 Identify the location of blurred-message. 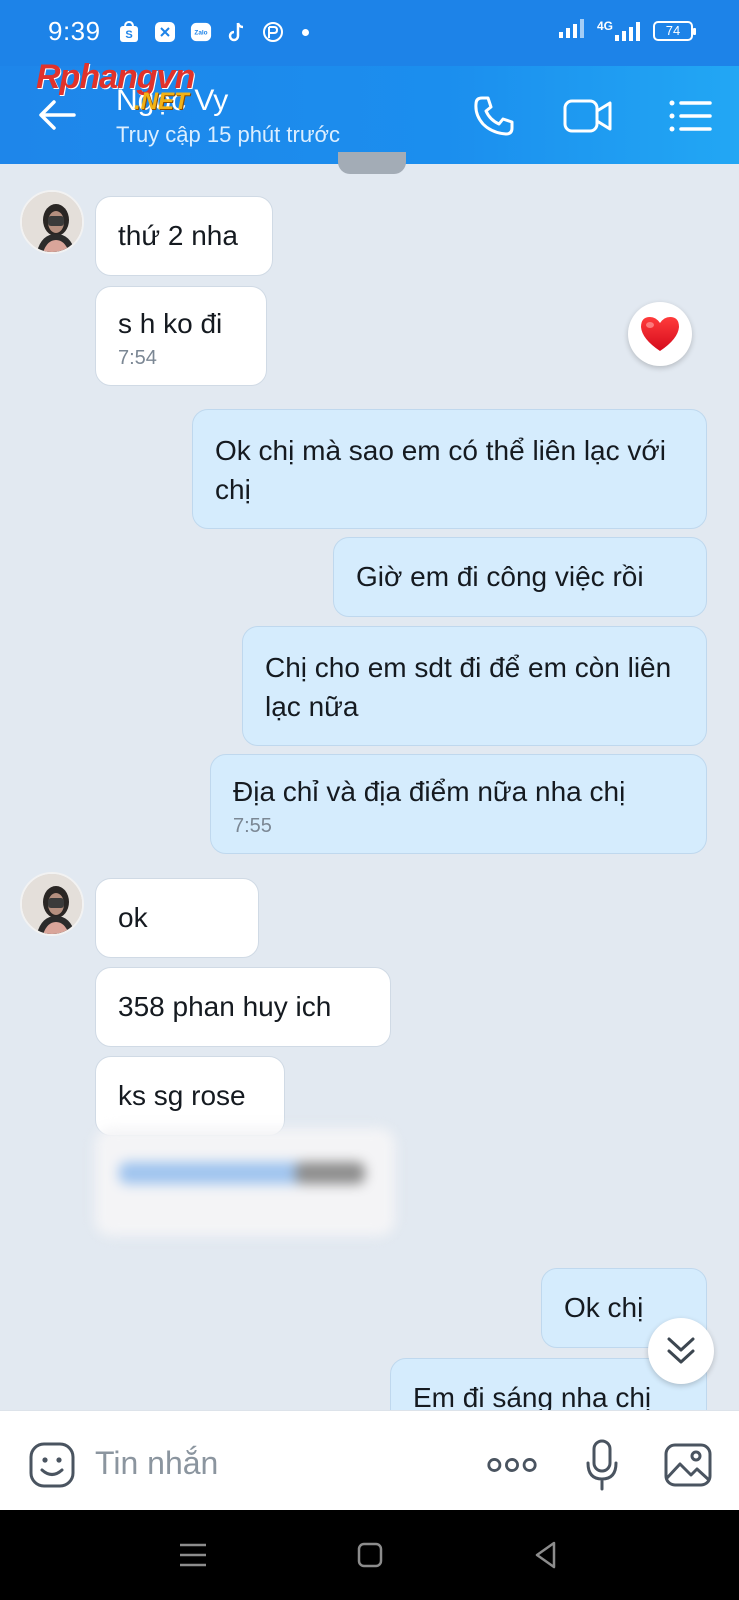
(245, 1182).